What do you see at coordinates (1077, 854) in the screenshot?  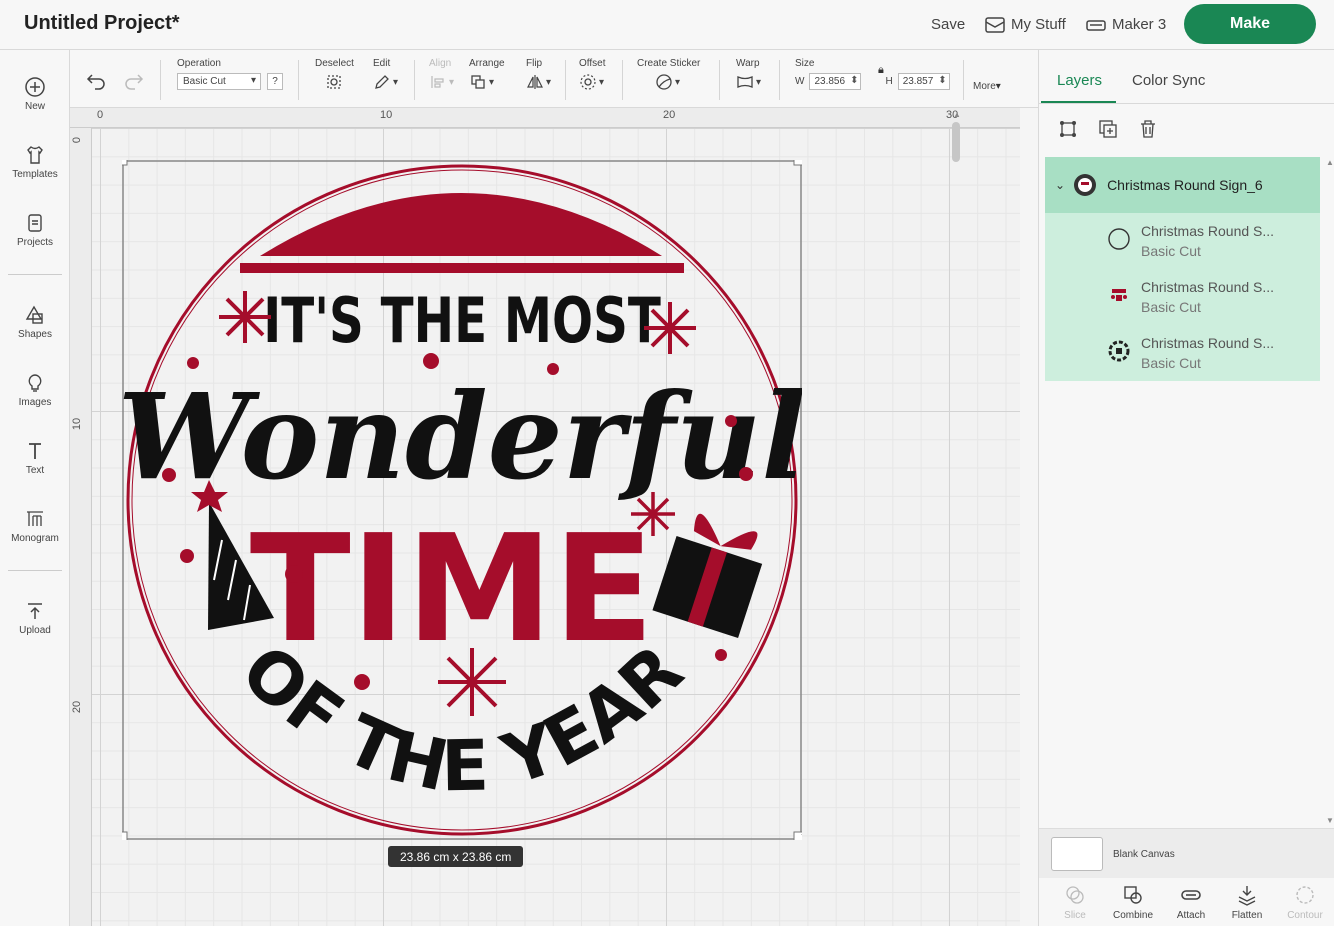 I see `blank-canvas-swatch` at bounding box center [1077, 854].